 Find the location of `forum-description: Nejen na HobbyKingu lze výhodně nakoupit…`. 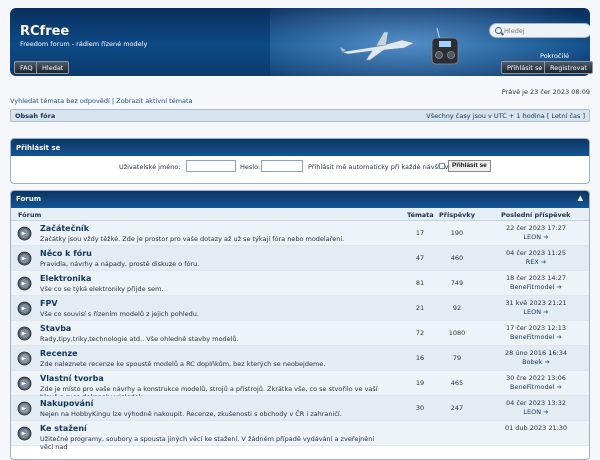

forum-description: Nejen na HobbyKingu lze výhodně nakoupit… is located at coordinates (191, 414).